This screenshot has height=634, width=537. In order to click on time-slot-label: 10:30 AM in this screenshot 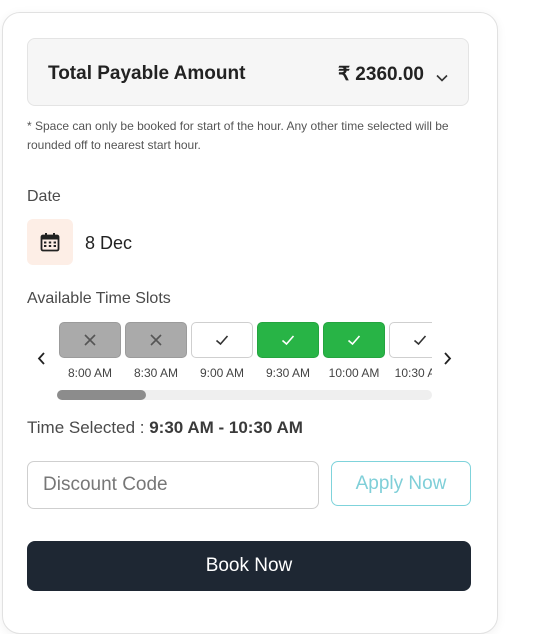, I will do `click(413, 373)`.